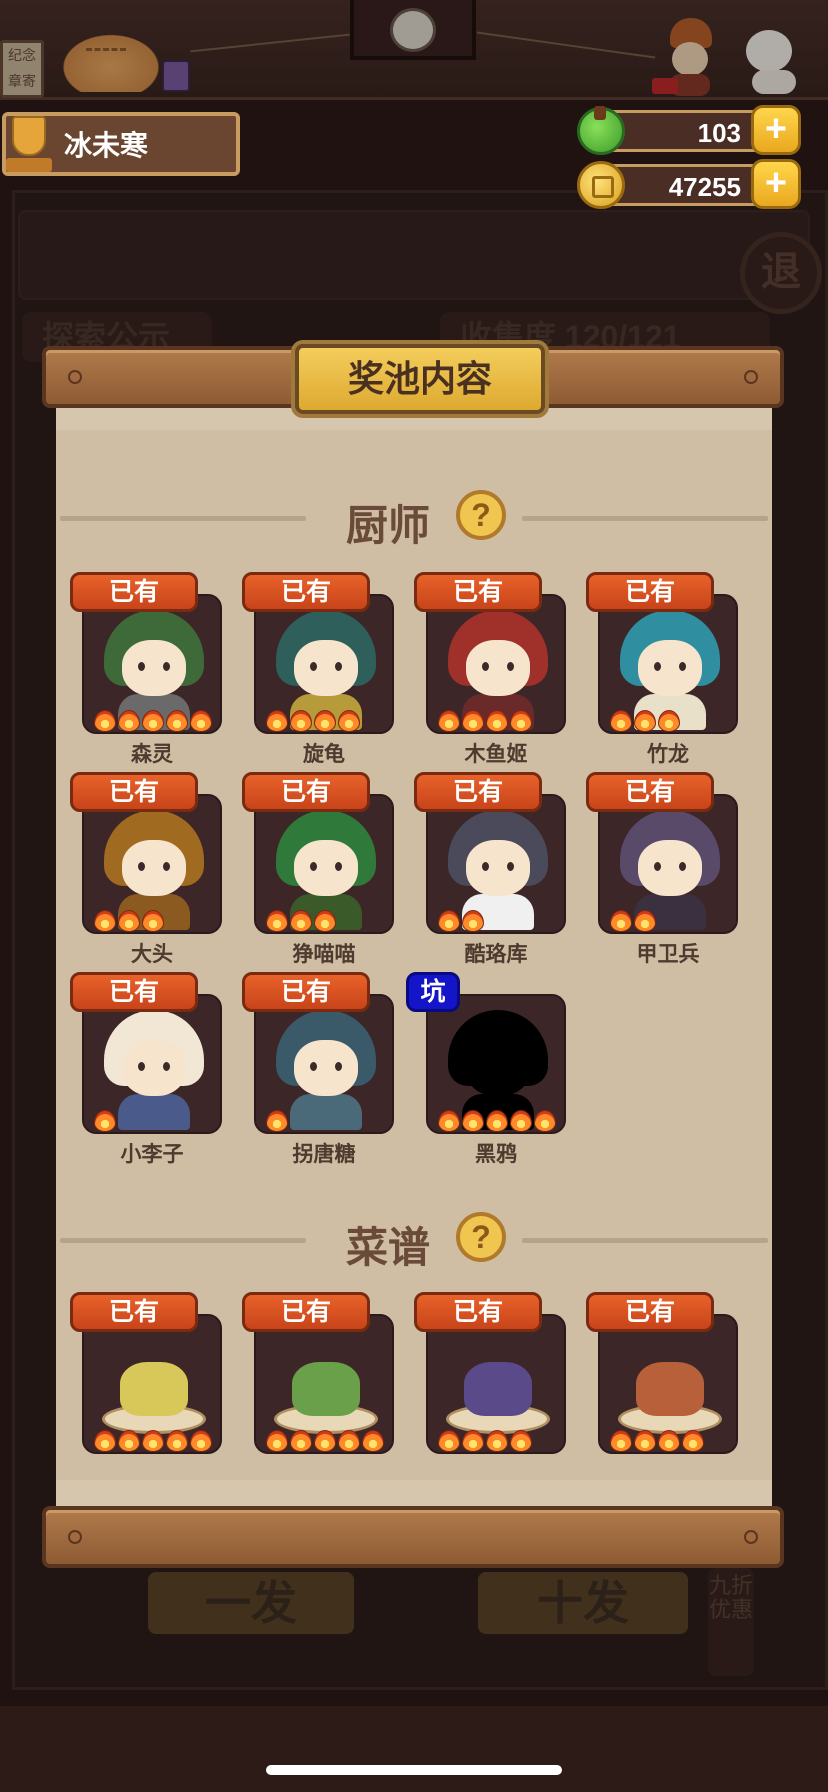 The image size is (828, 1792). What do you see at coordinates (601, 130) in the screenshot?
I see `jade-gem-icon` at bounding box center [601, 130].